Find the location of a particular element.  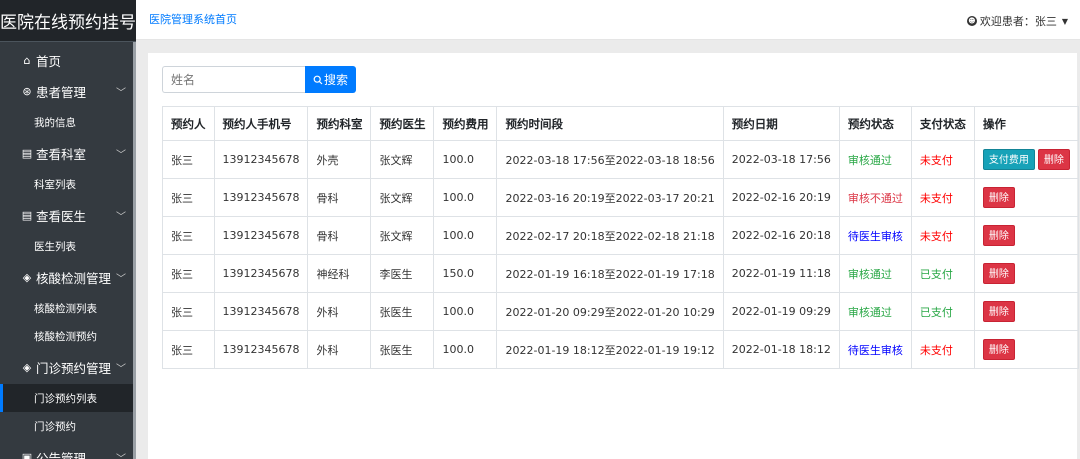

cell-period: 2022-03-16 20:19至2022-03-17 20:21 is located at coordinates (610, 197).